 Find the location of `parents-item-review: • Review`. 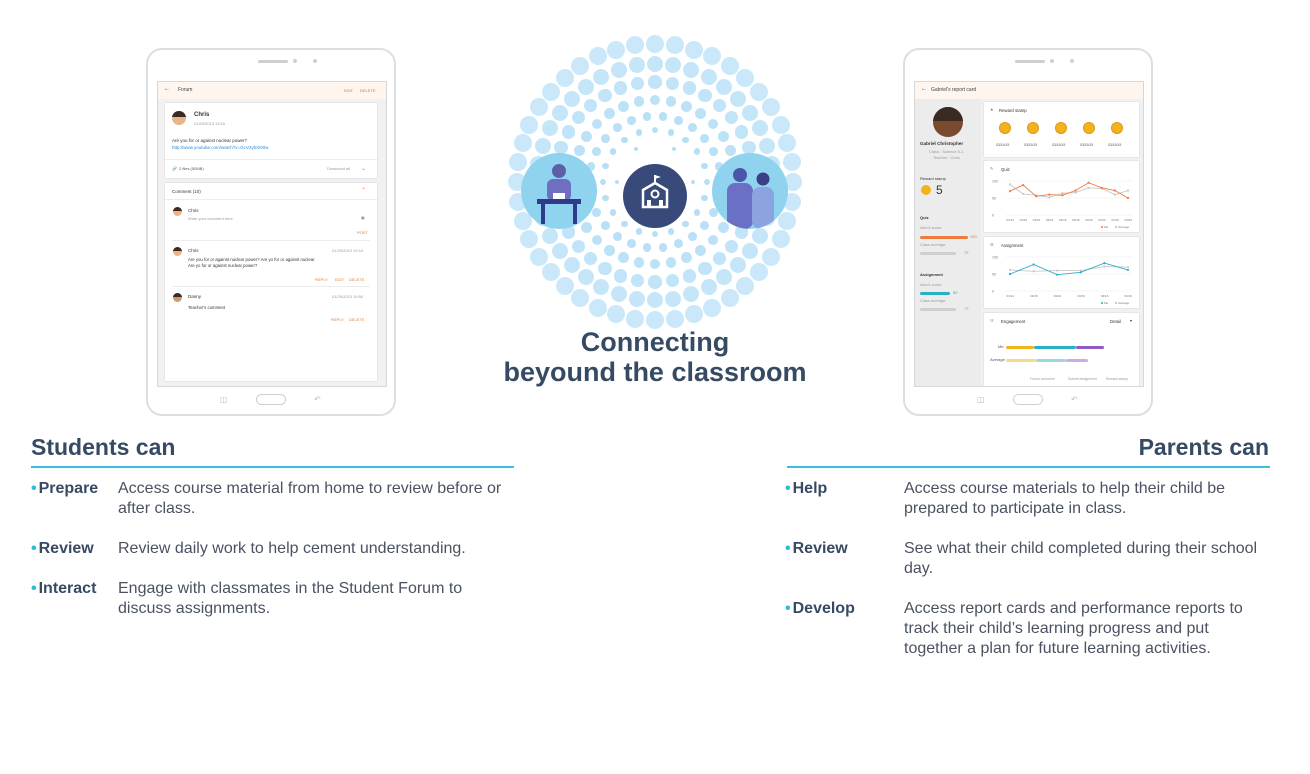

parents-item-review: • Review is located at coordinates (816, 548).